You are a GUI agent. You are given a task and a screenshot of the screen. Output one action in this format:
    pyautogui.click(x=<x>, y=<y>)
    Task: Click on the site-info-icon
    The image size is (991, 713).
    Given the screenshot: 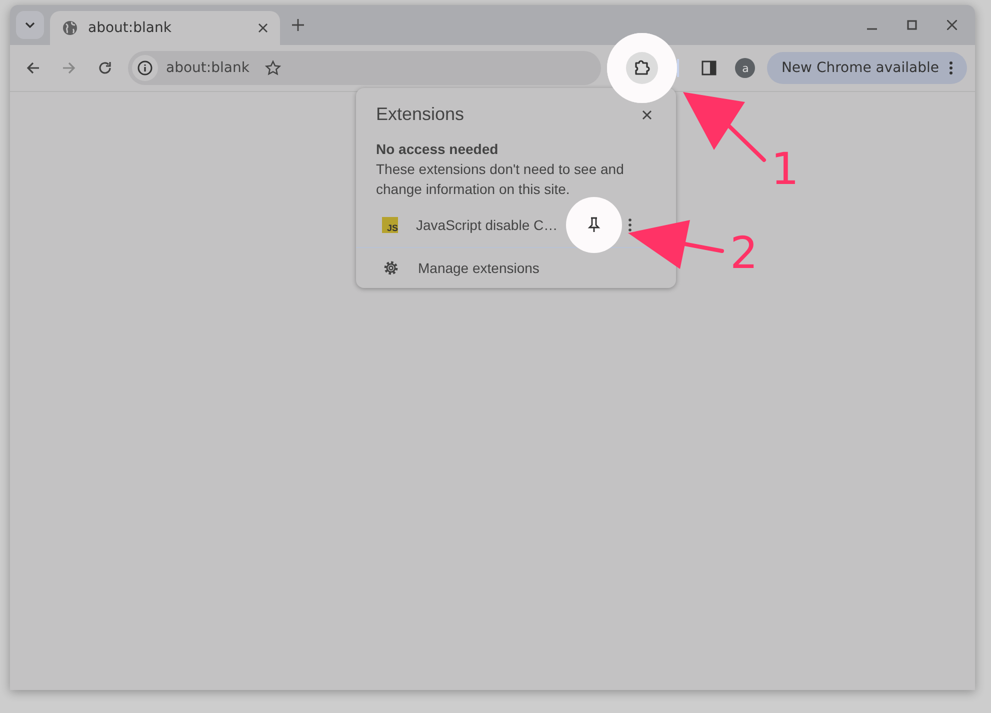 What is the action you would take?
    pyautogui.click(x=145, y=68)
    